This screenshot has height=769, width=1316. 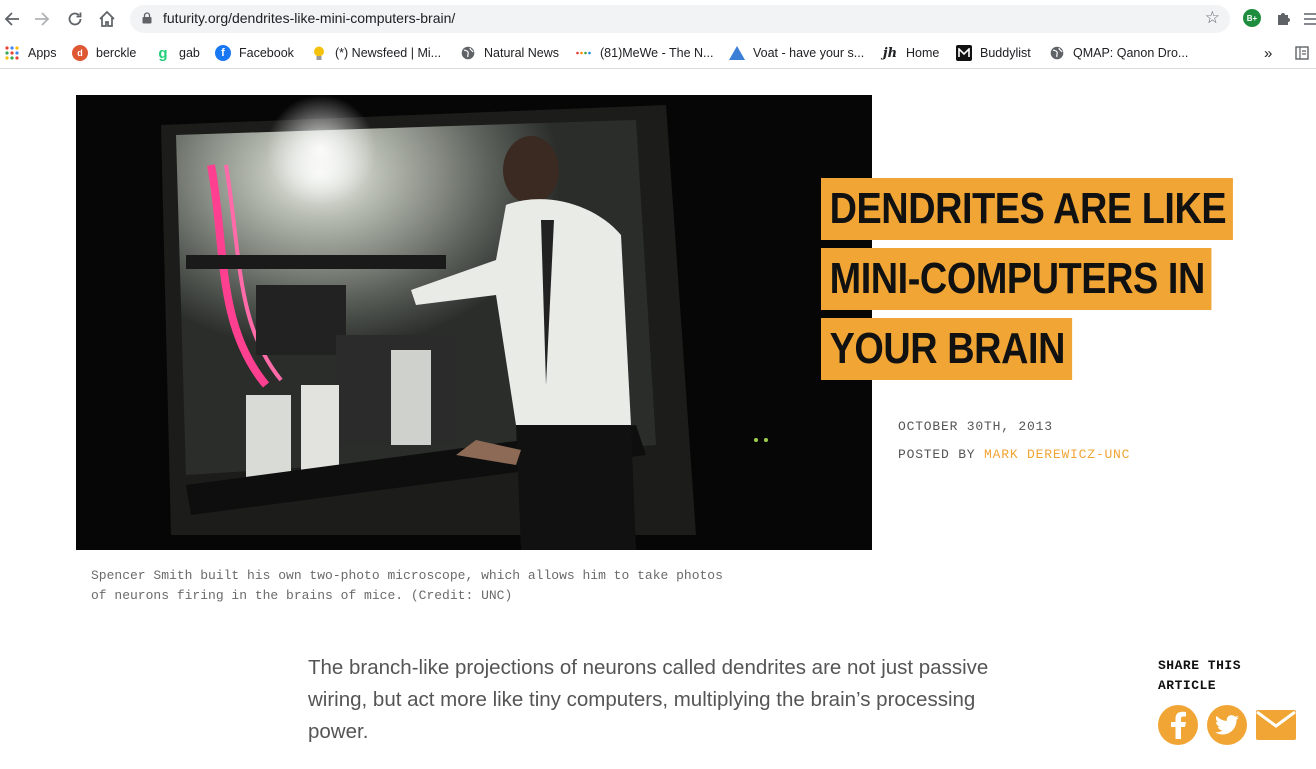 What do you see at coordinates (30, 53) in the screenshot?
I see `bookmark-apps: Apps` at bounding box center [30, 53].